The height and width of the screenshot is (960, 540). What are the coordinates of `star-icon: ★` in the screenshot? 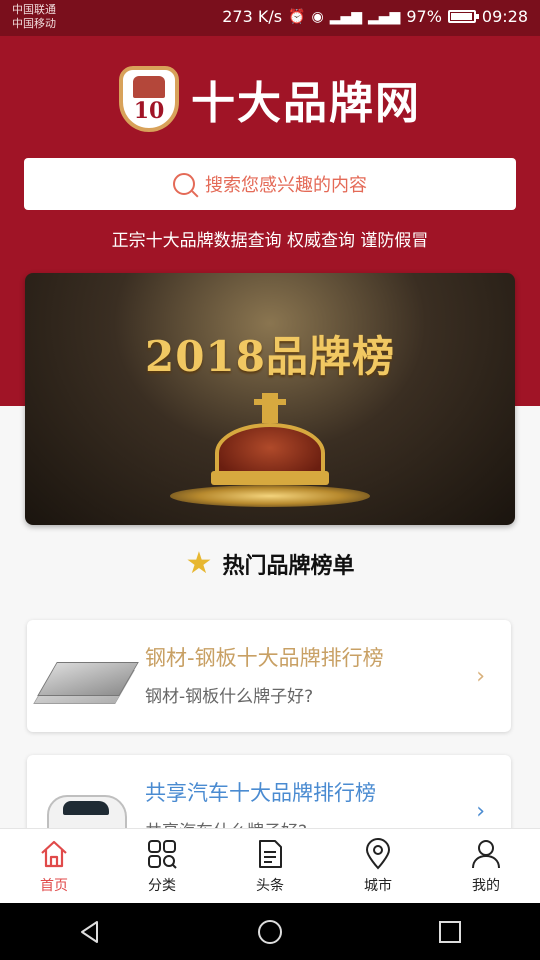 It's located at (199, 563).